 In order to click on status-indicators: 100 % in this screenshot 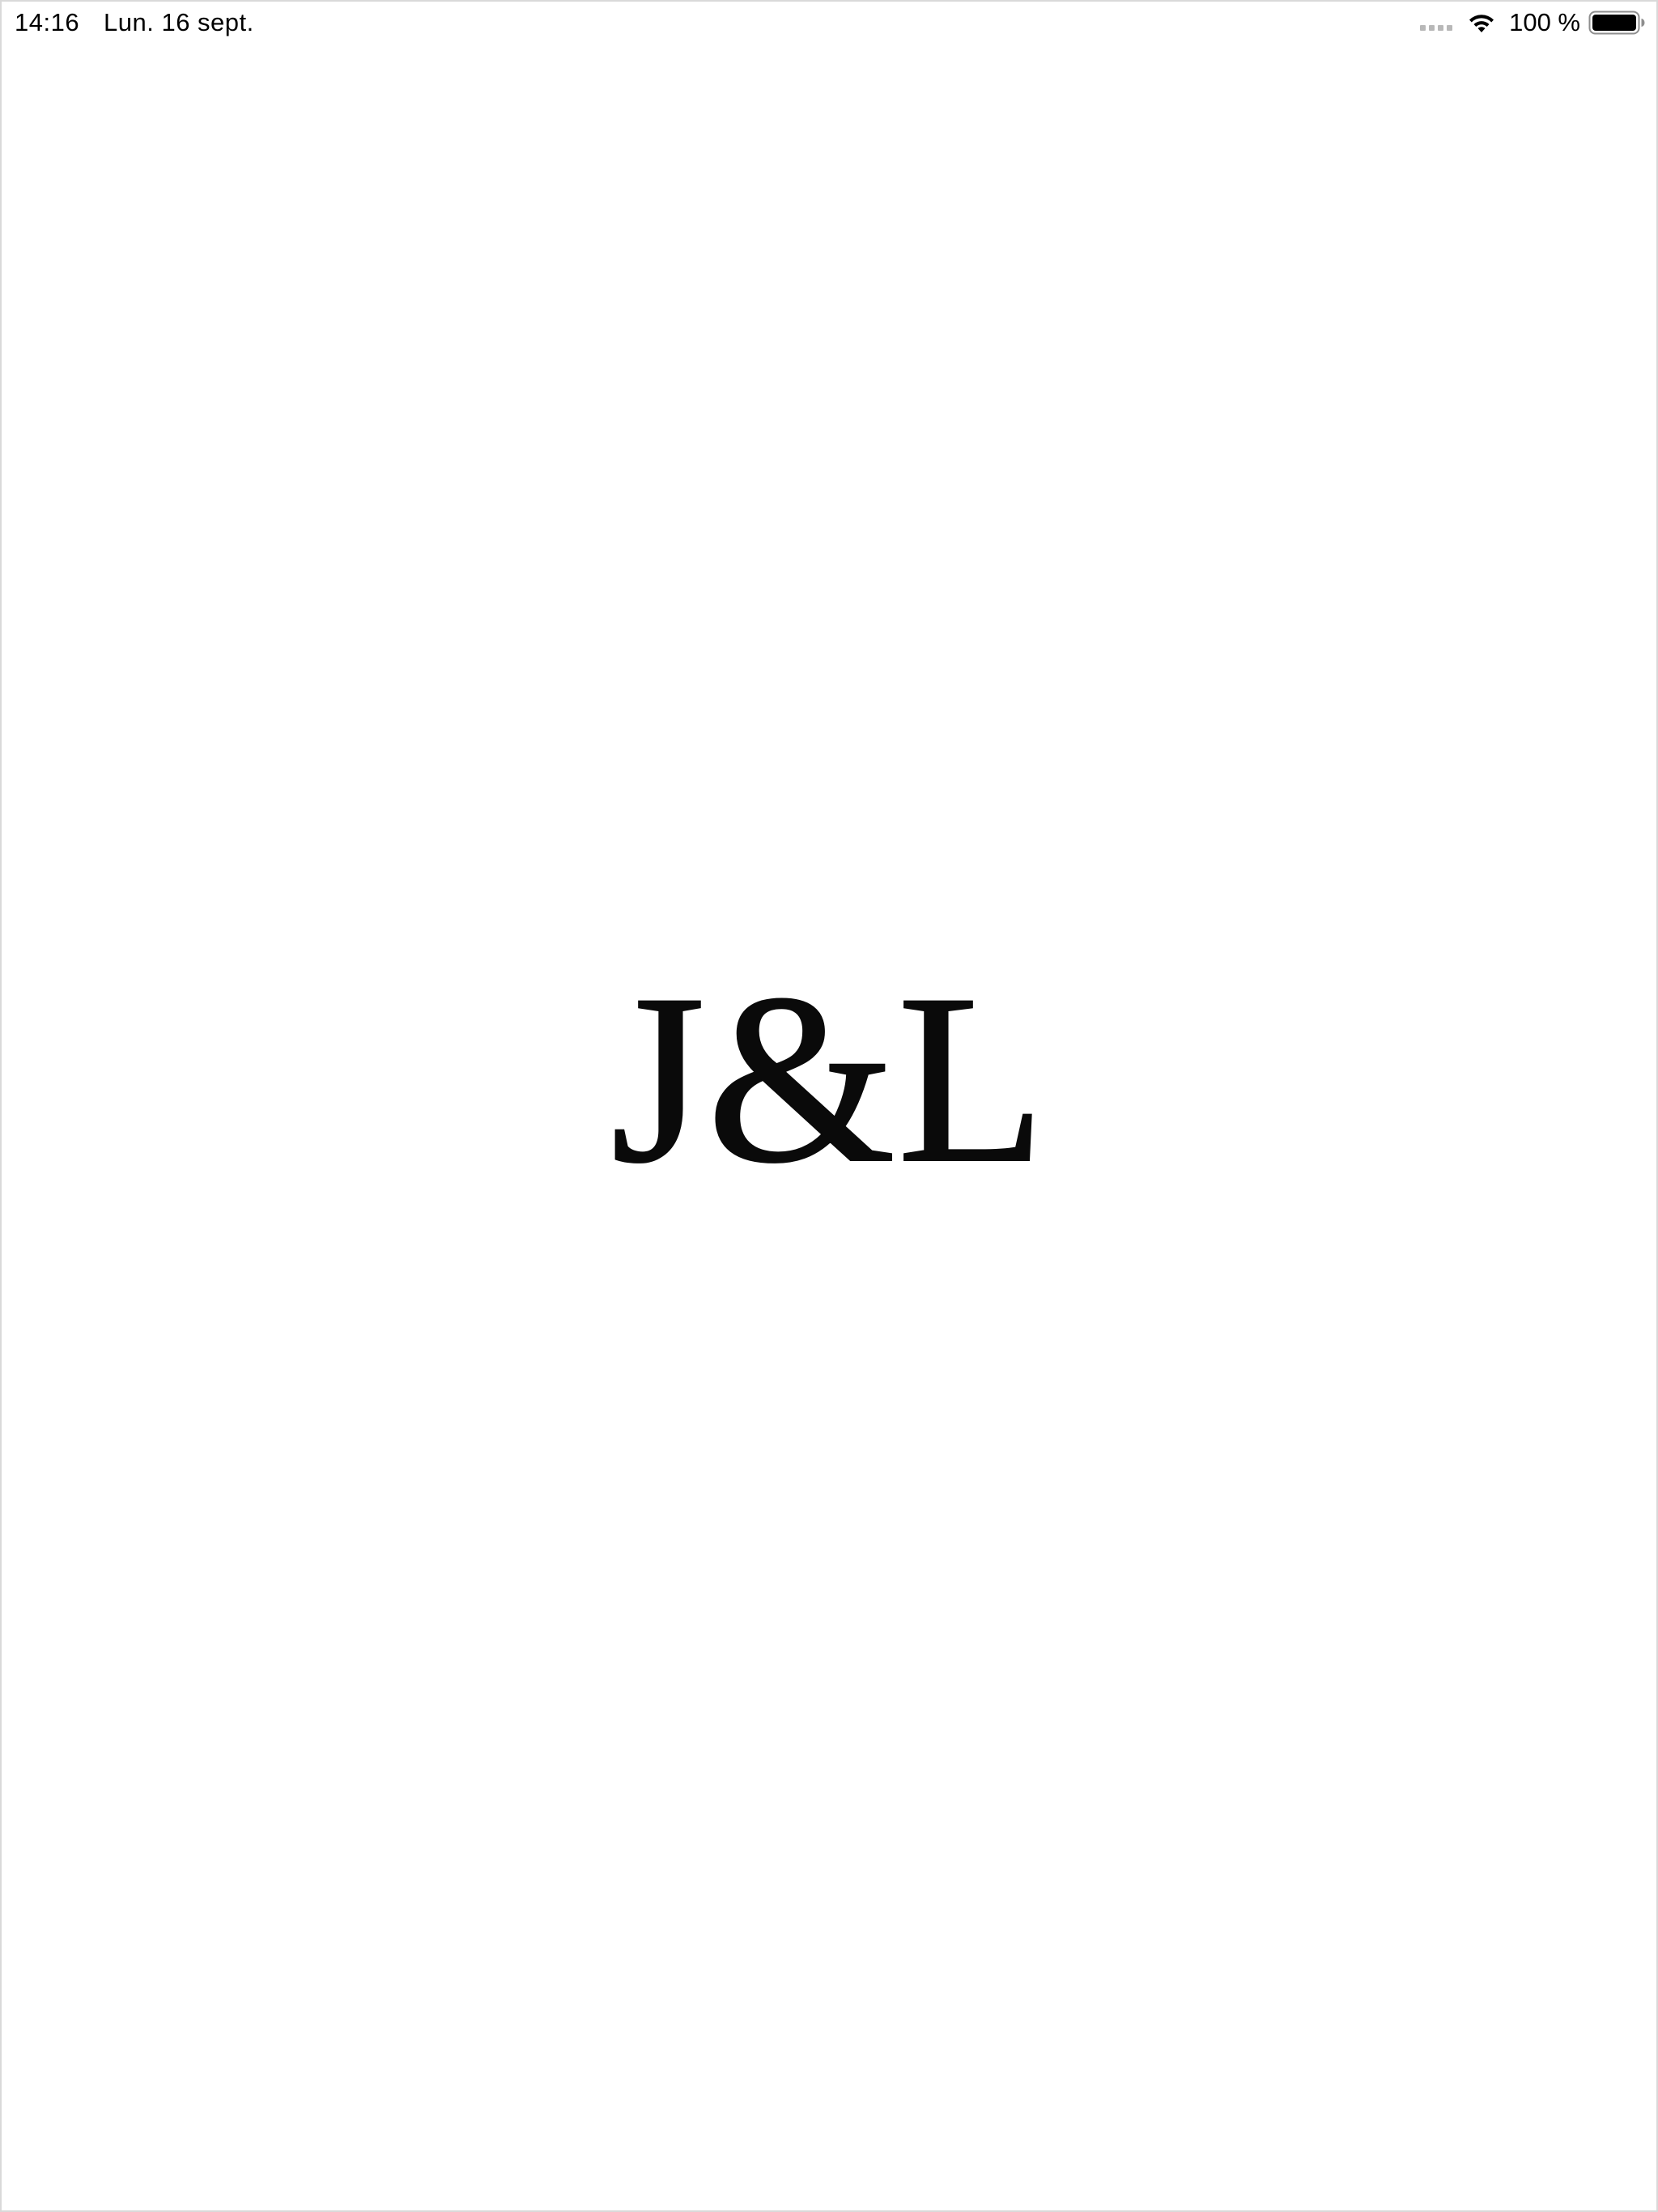, I will do `click(1532, 22)`.